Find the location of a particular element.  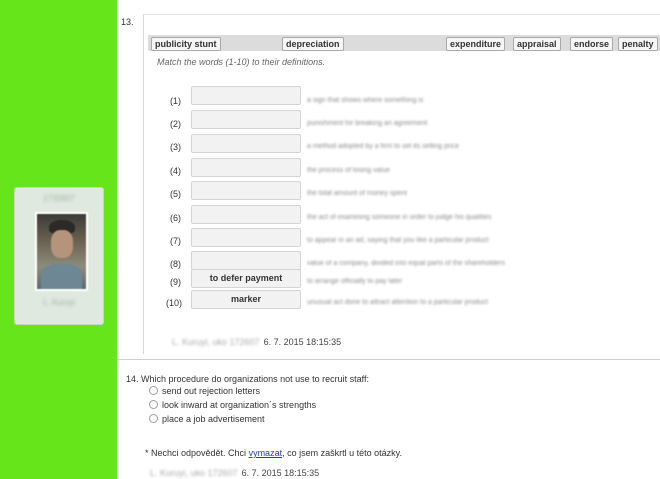

word-chip-depreciation: depreciation is located at coordinates (313, 44).